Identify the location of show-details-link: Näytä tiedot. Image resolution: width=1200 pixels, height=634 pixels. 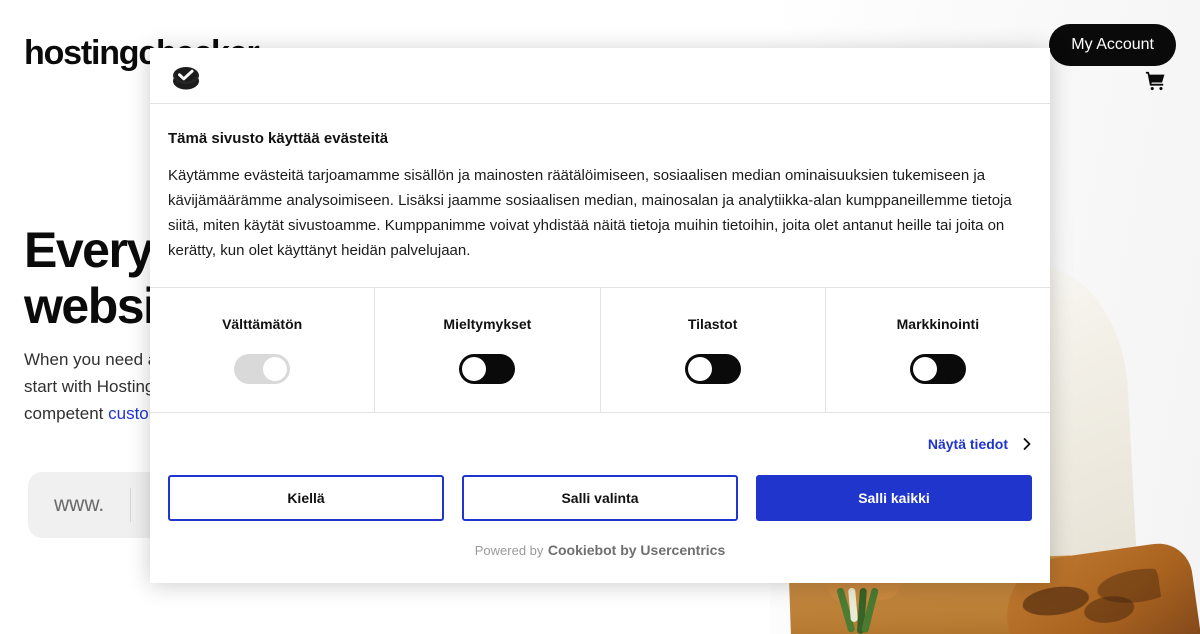
(980, 444).